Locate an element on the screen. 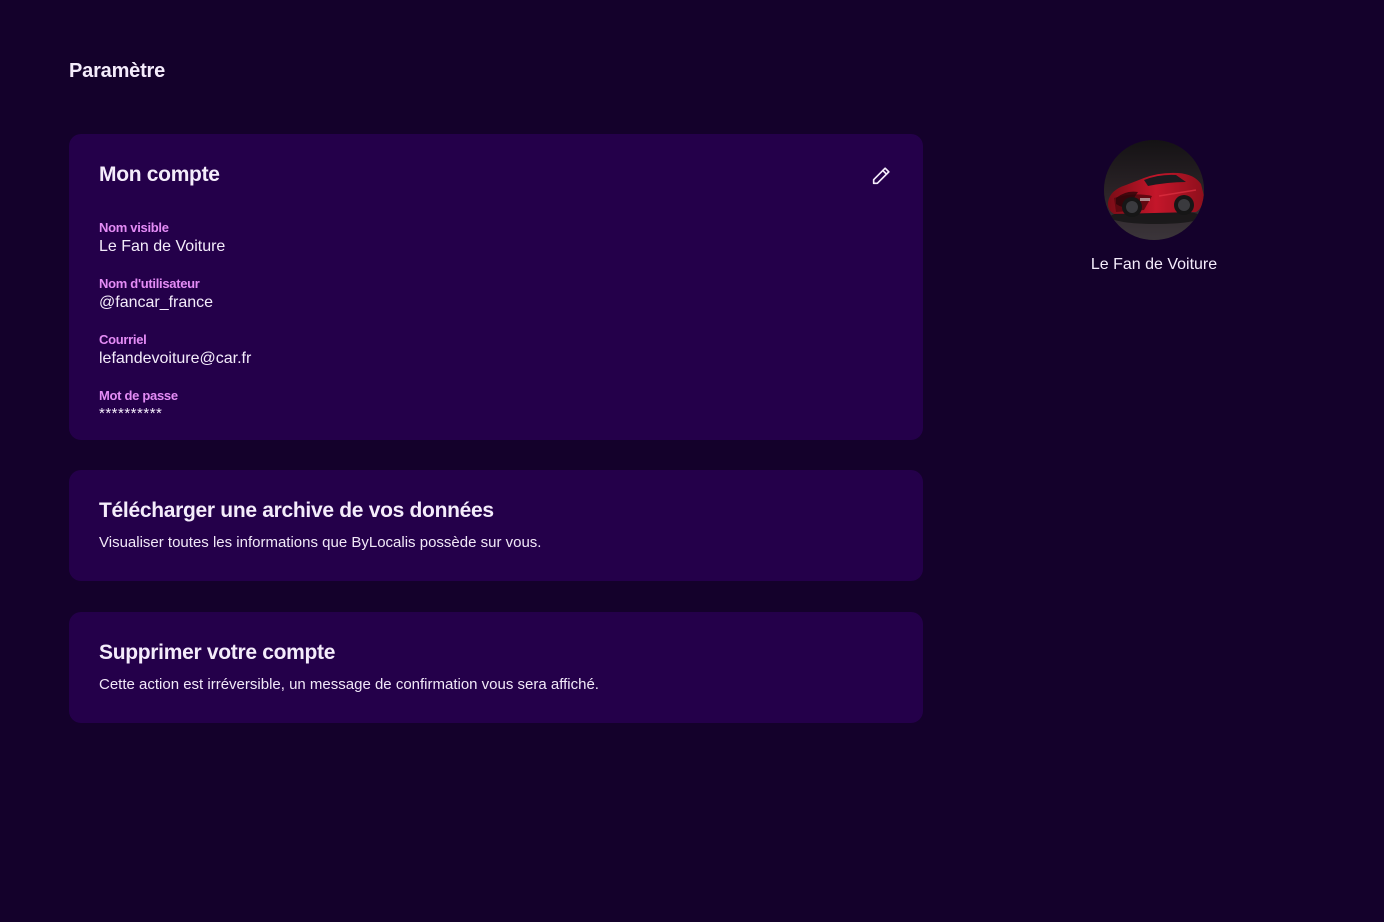 The height and width of the screenshot is (922, 1384). username-label: Nom d'utilisateur is located at coordinates (149, 283).